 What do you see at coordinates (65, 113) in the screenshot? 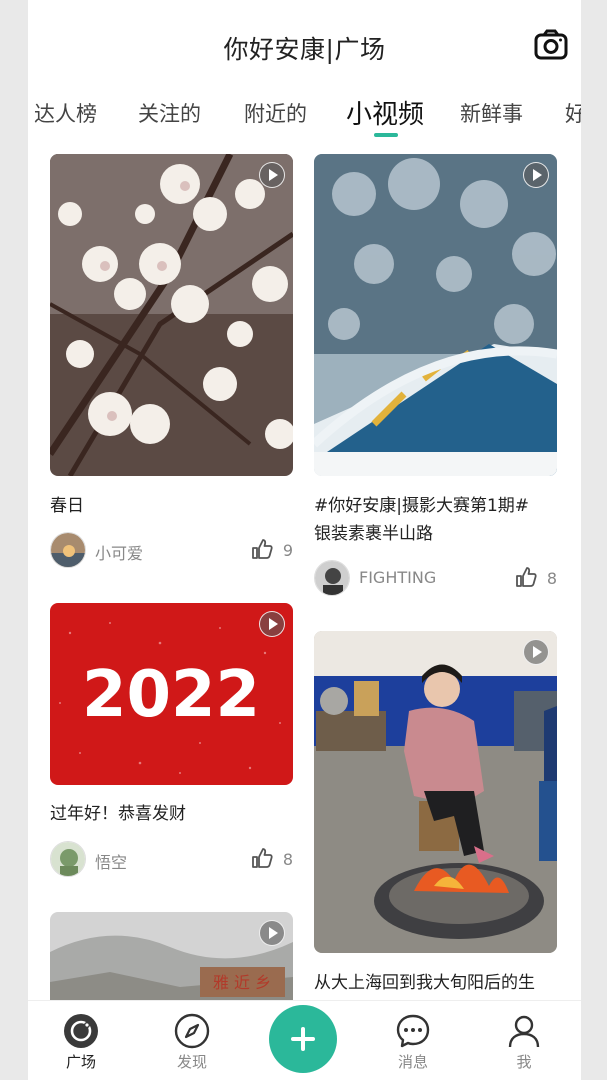
I see `tab-experts: 达人榜` at bounding box center [65, 113].